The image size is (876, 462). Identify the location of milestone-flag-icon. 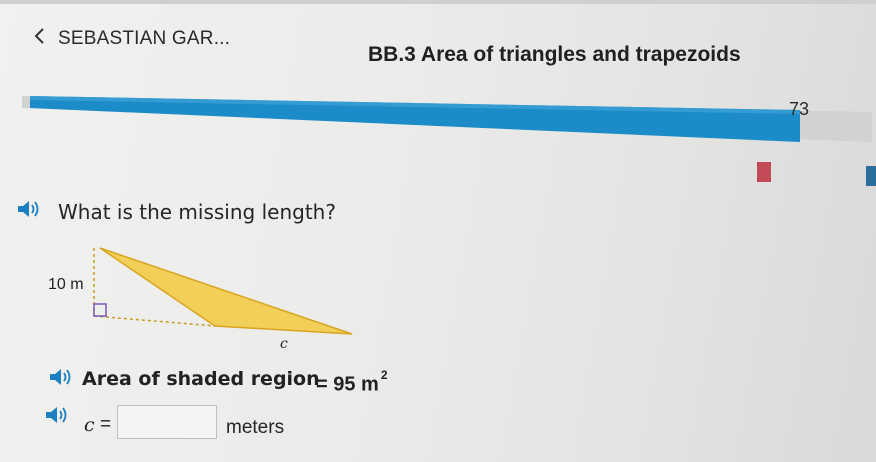
(871, 176).